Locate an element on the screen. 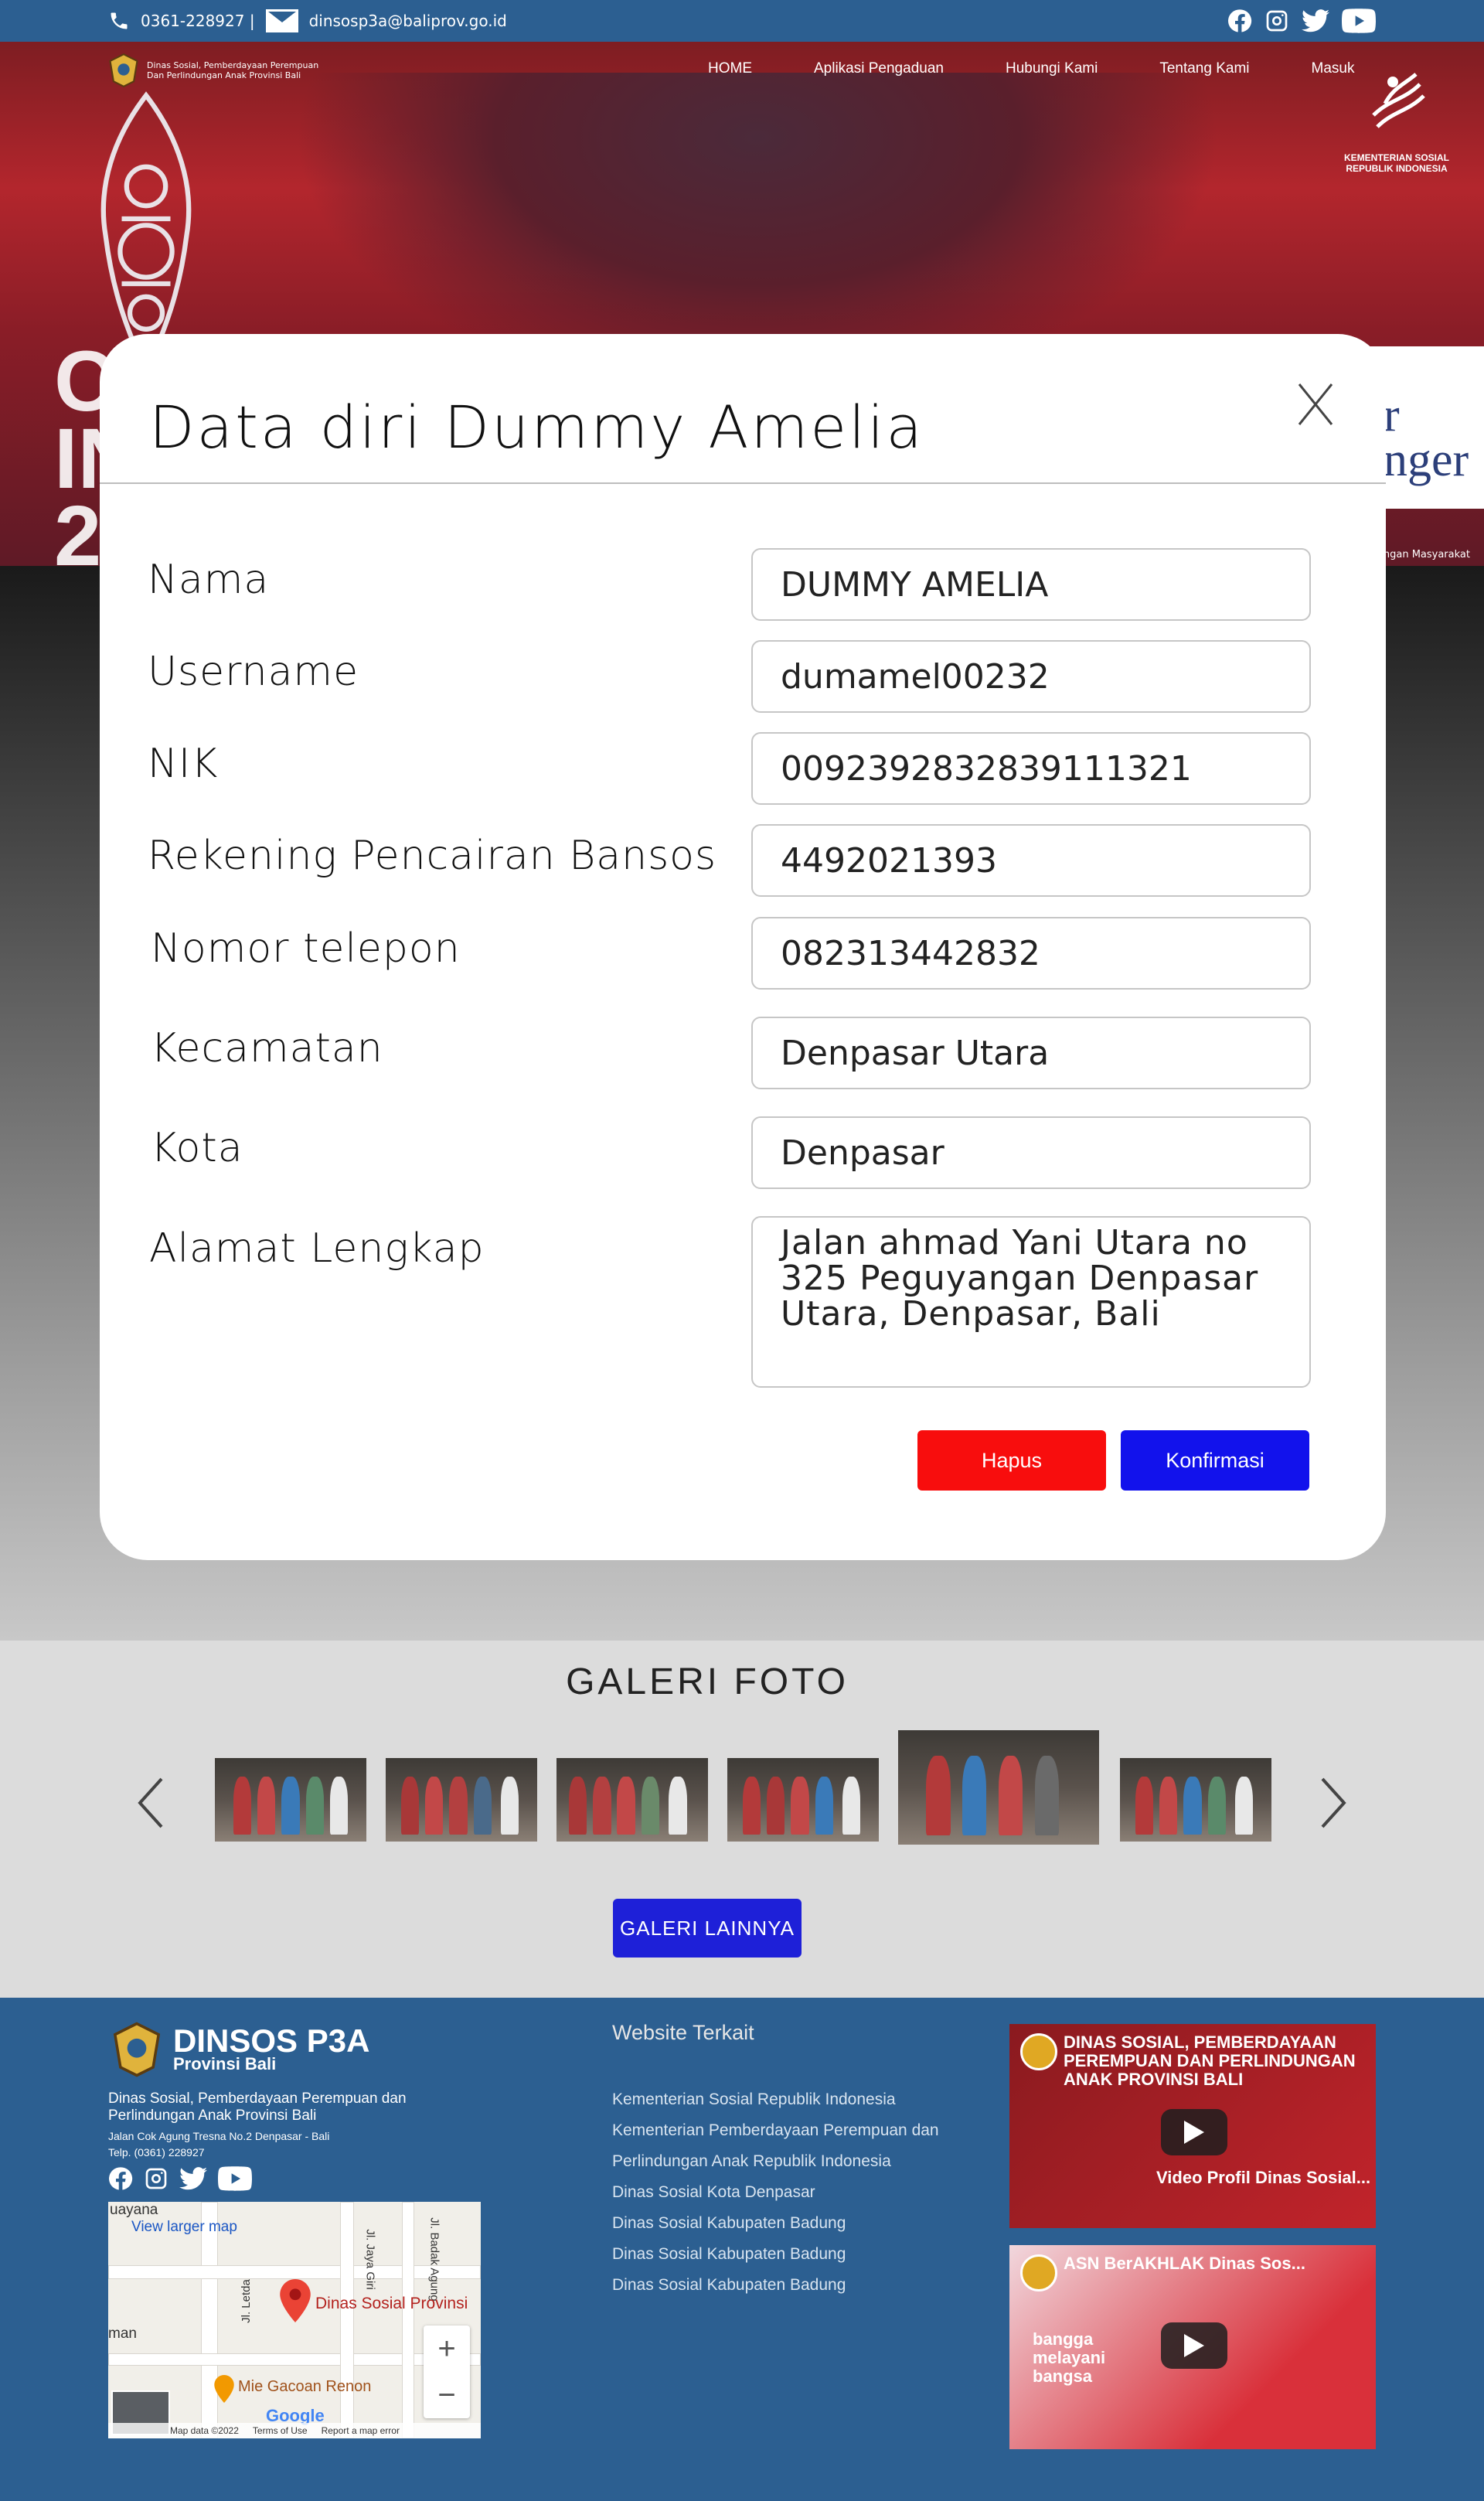  nav-item-about: Tentang Kami is located at coordinates (1204, 68).